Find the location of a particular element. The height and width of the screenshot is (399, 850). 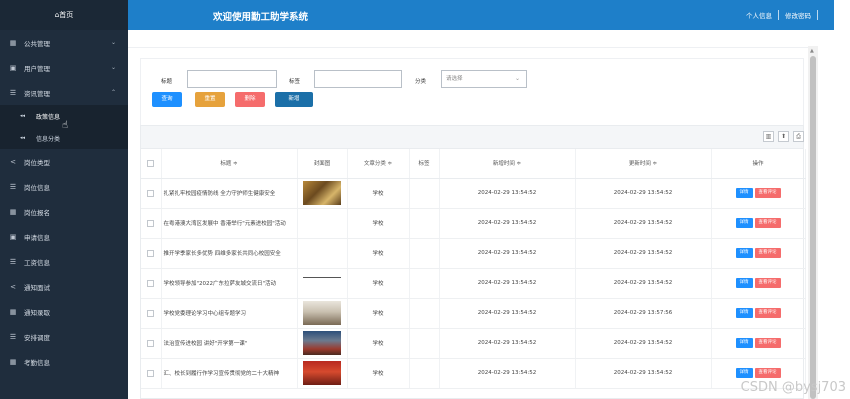

sidebar-item-schedule: ☰ 安排调度 is located at coordinates (64, 336).